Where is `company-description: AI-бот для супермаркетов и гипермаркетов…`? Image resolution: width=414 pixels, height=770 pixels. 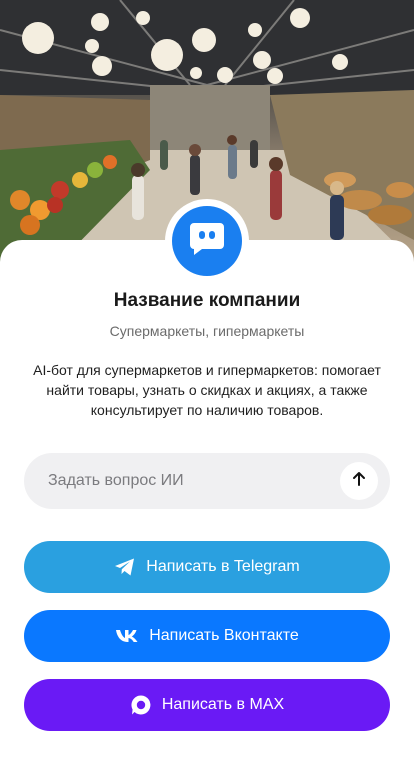 company-description: AI-бот для супермаркетов и гипермаркетов… is located at coordinates (207, 390).